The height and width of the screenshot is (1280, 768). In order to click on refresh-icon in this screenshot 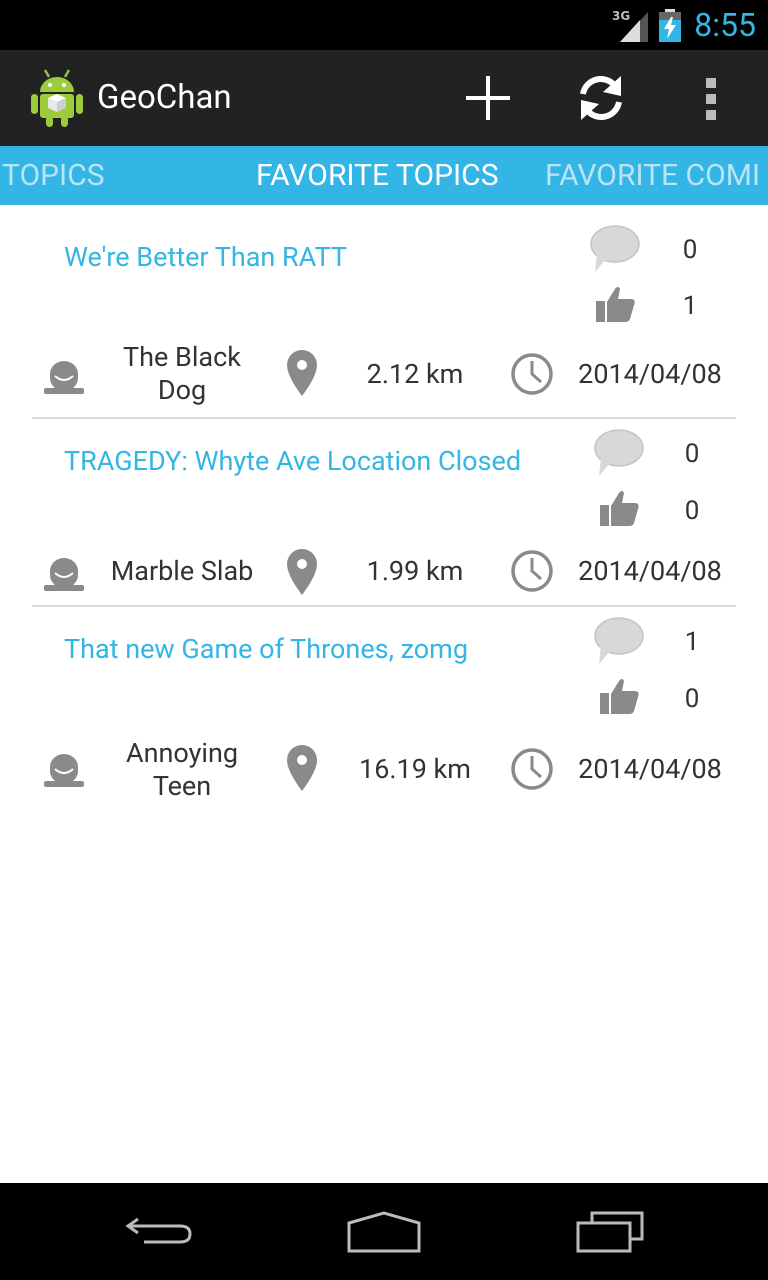, I will do `click(601, 98)`.